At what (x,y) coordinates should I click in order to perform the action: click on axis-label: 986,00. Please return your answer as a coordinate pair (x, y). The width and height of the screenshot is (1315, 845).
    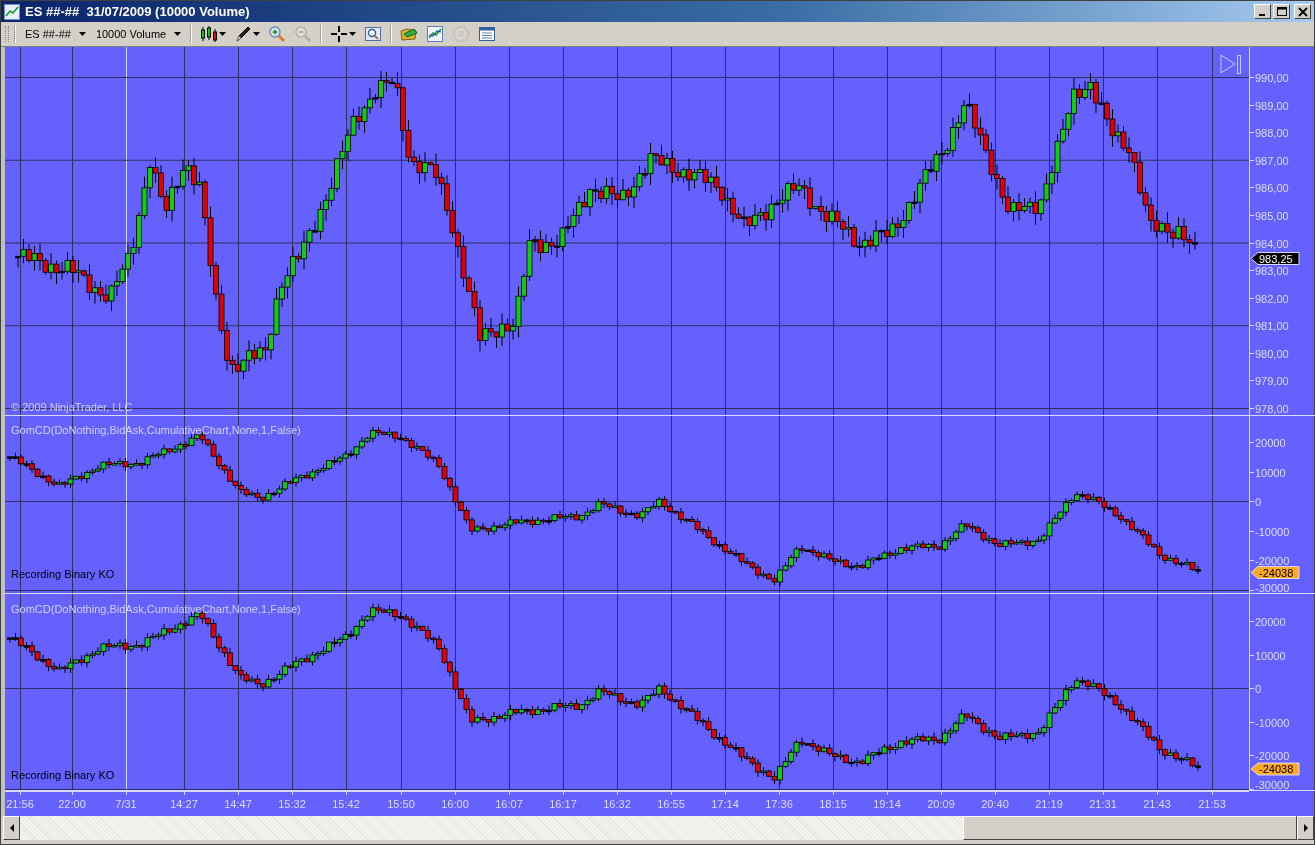
    Looking at the image, I should click on (1272, 187).